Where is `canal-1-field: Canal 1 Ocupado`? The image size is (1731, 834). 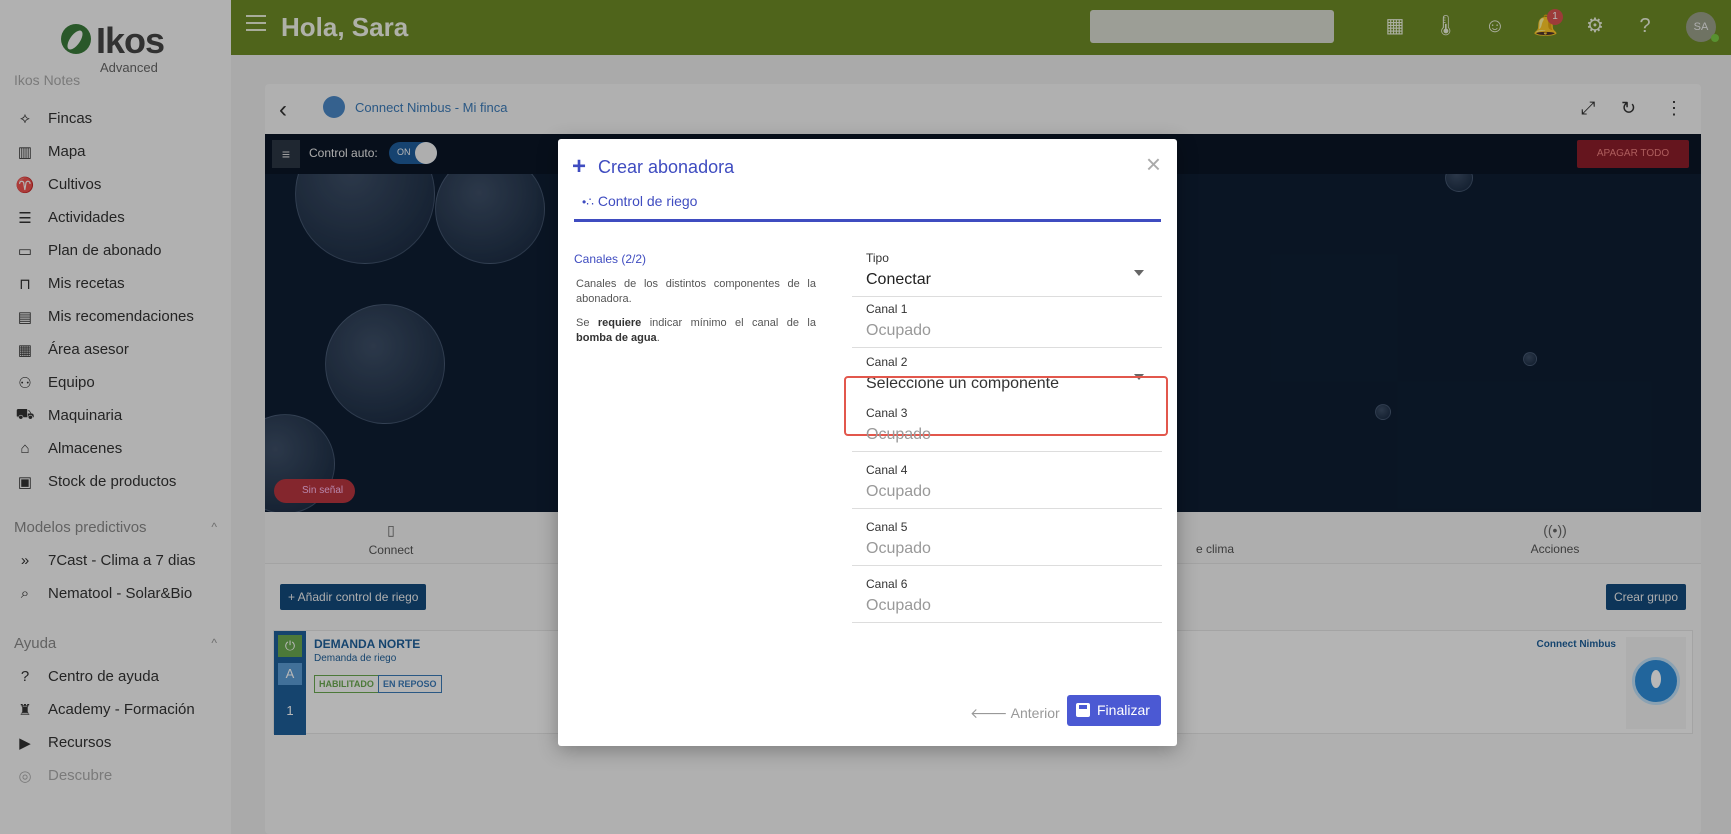
canal-1-field: Canal 1 Ocupado is located at coordinates (1007, 319).